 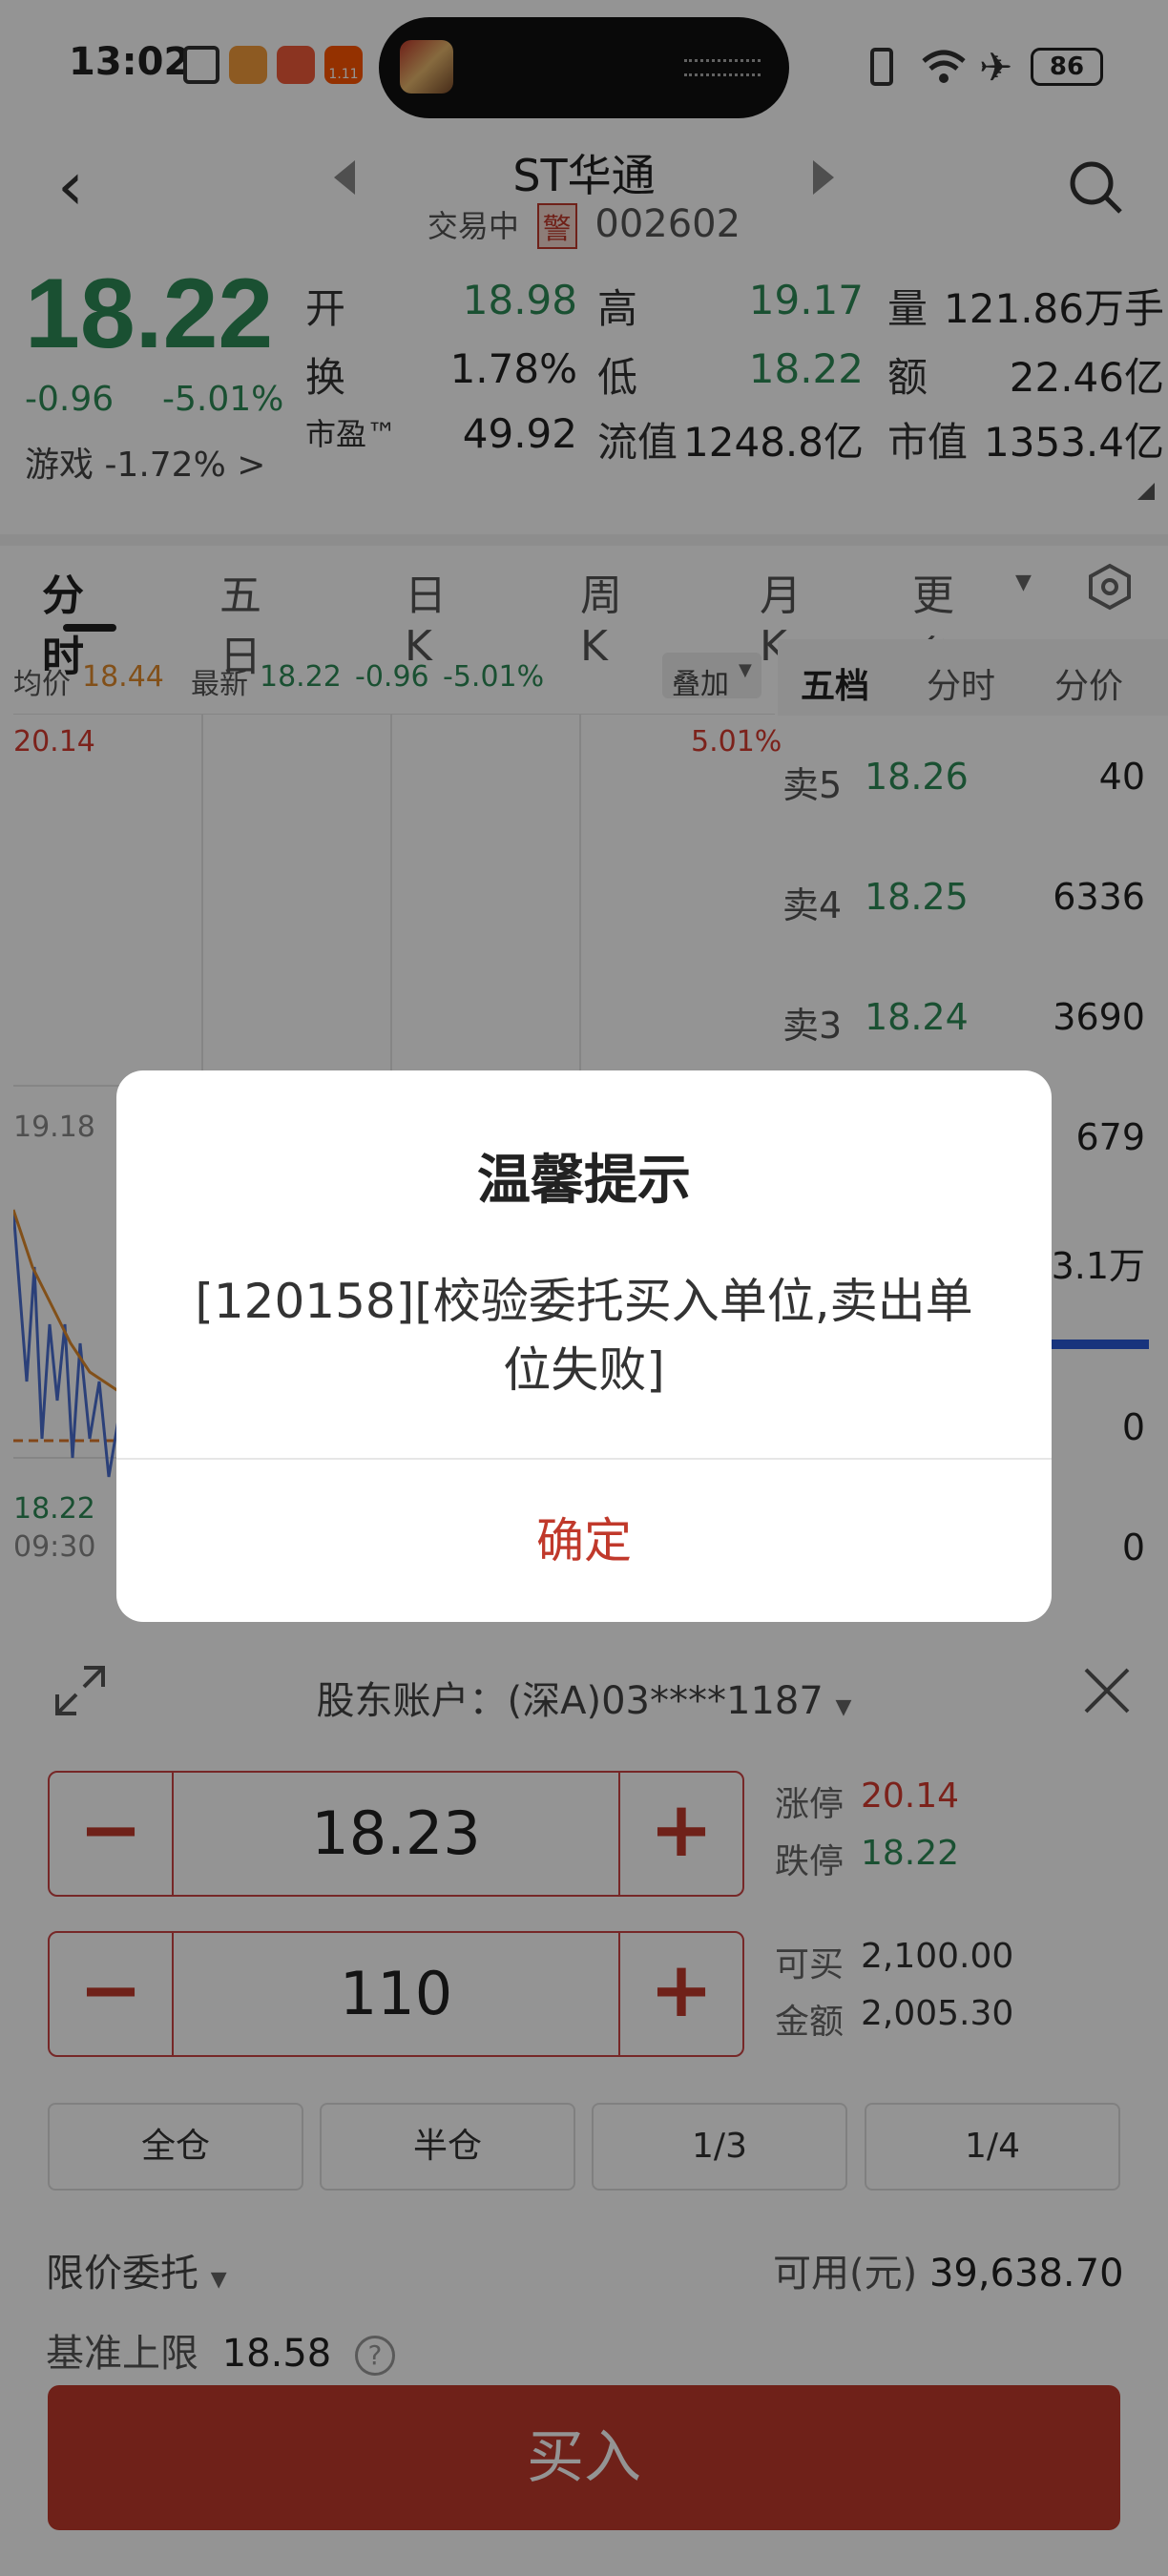 I want to click on dialog-title: 温馨提示, so click(x=584, y=1181).